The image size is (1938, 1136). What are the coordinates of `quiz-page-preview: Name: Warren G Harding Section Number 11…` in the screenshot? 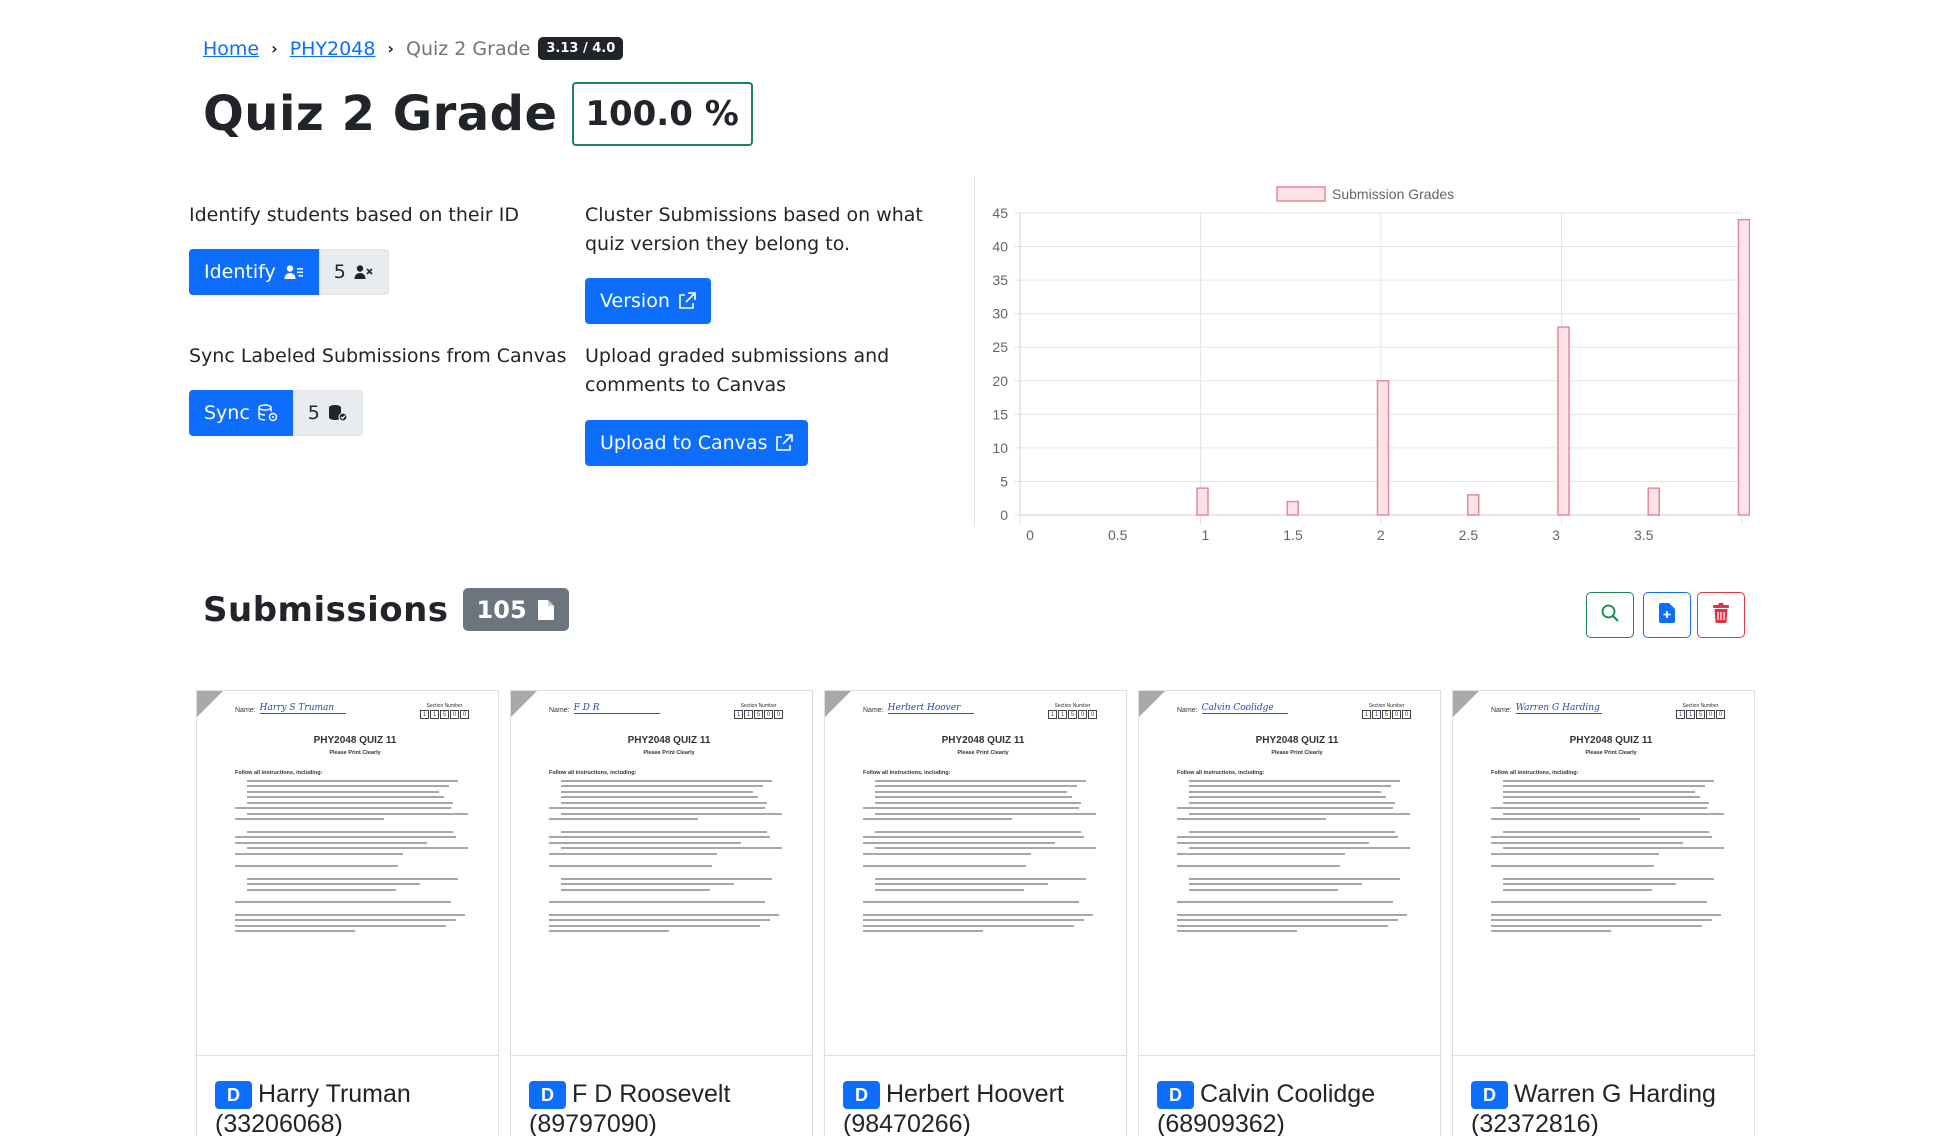 It's located at (1611, 817).